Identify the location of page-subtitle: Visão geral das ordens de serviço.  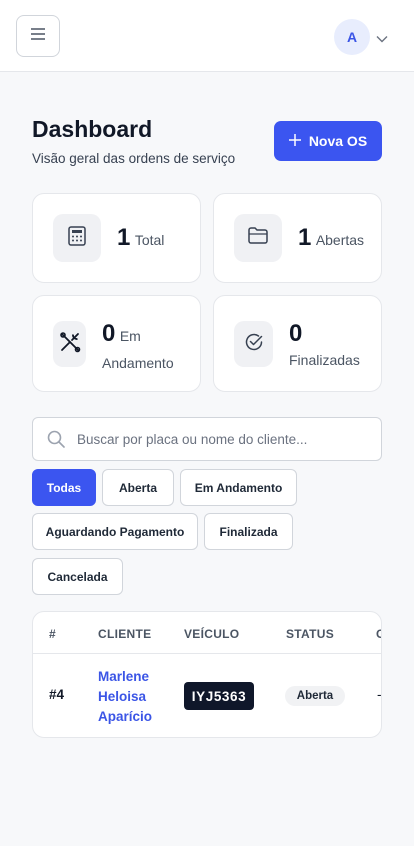
(134, 158).